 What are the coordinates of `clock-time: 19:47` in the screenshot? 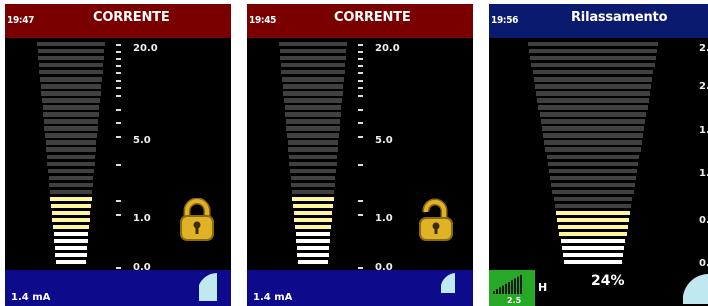 It's located at (21, 20).